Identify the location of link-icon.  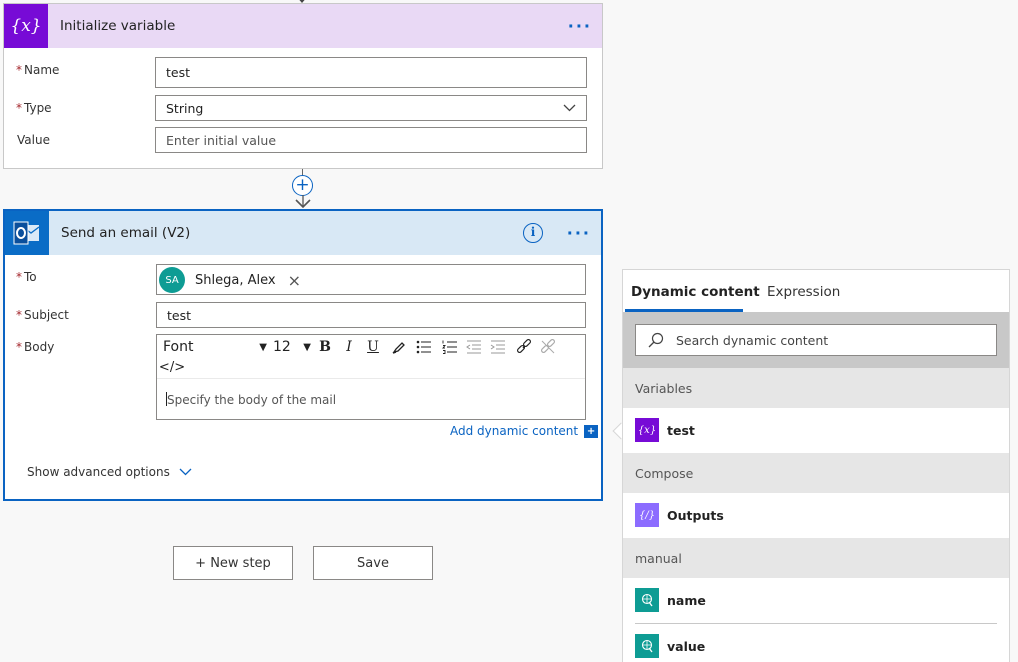
(524, 347).